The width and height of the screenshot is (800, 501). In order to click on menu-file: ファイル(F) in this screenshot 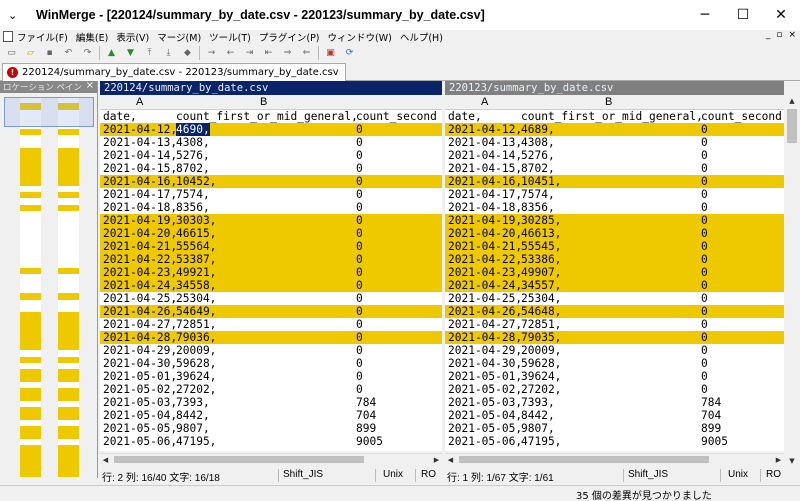, I will do `click(42, 37)`.